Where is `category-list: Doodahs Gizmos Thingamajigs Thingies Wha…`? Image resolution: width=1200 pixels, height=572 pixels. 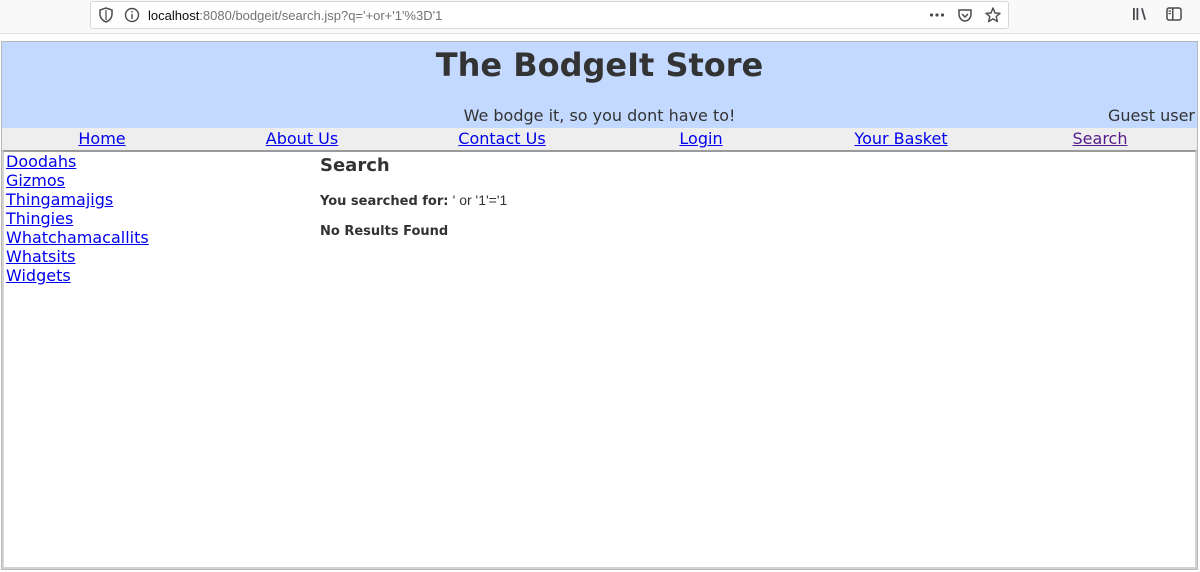 category-list: Doodahs Gizmos Thingamajigs Thingies Wha… is located at coordinates (77, 218).